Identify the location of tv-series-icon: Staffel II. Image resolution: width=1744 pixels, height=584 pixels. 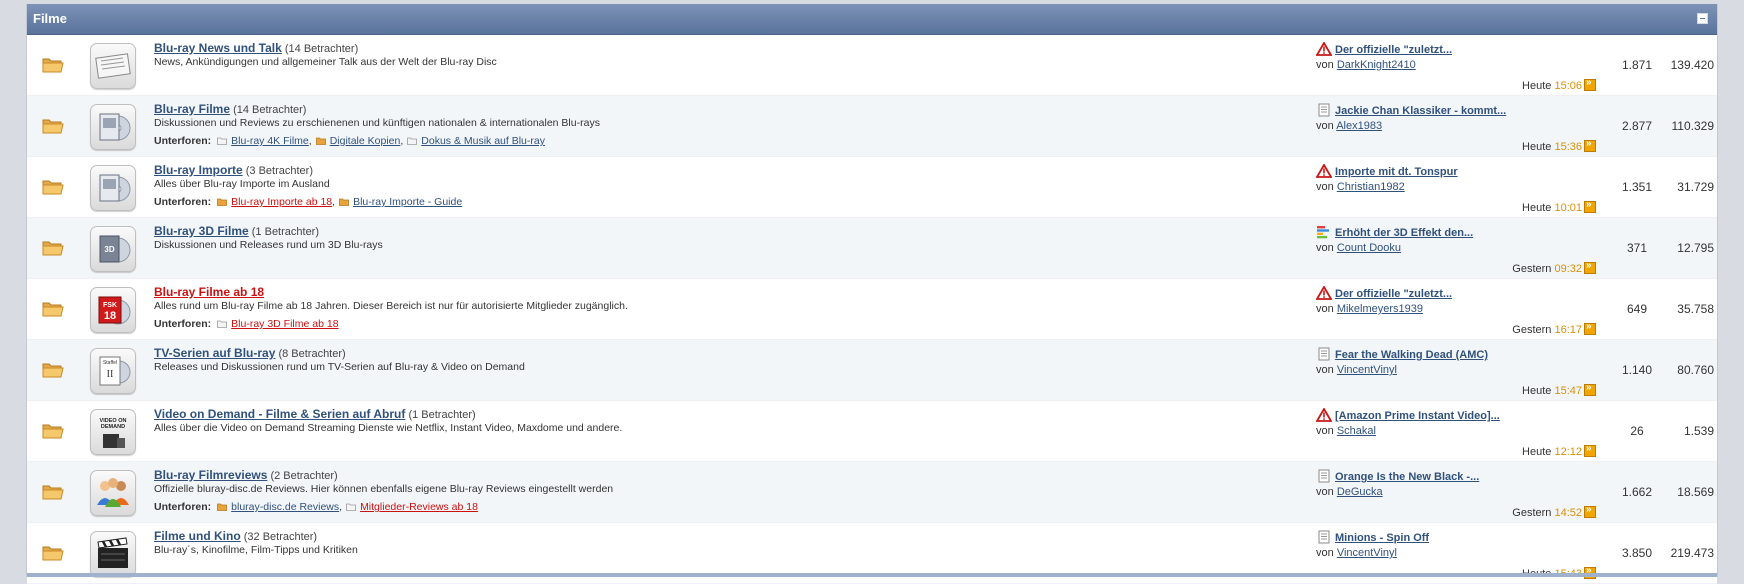
(113, 371).